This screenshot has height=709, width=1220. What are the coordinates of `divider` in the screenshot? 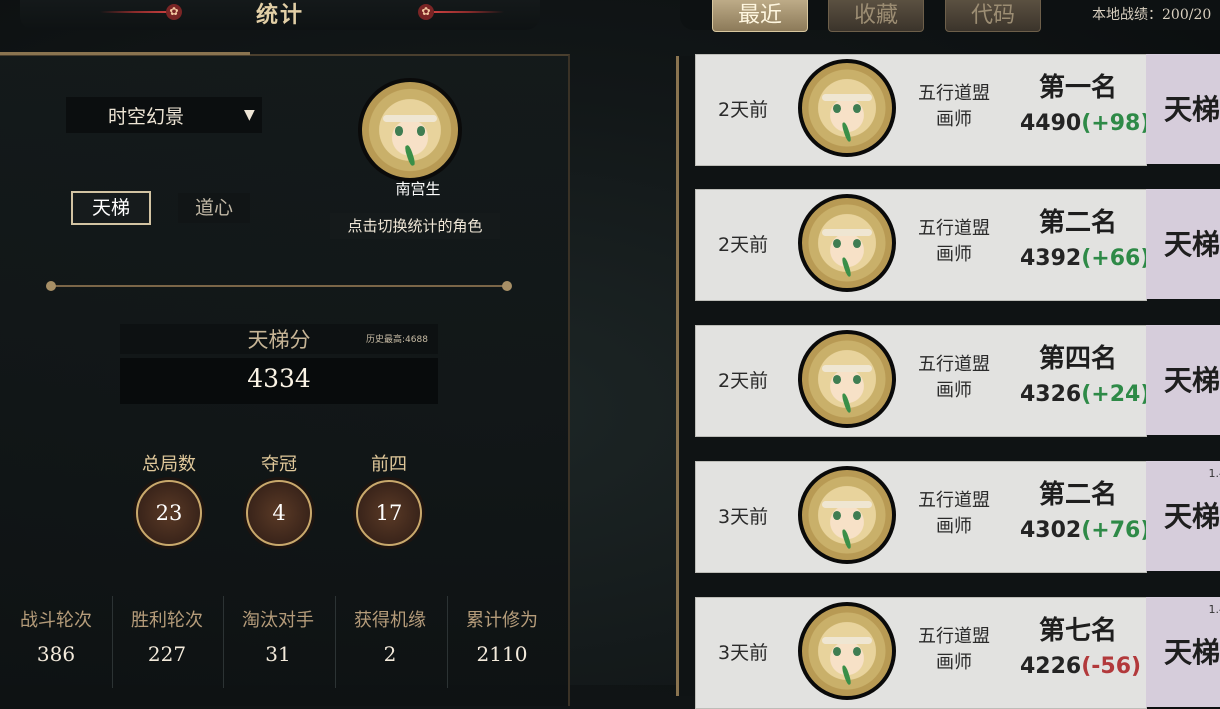 It's located at (279, 286).